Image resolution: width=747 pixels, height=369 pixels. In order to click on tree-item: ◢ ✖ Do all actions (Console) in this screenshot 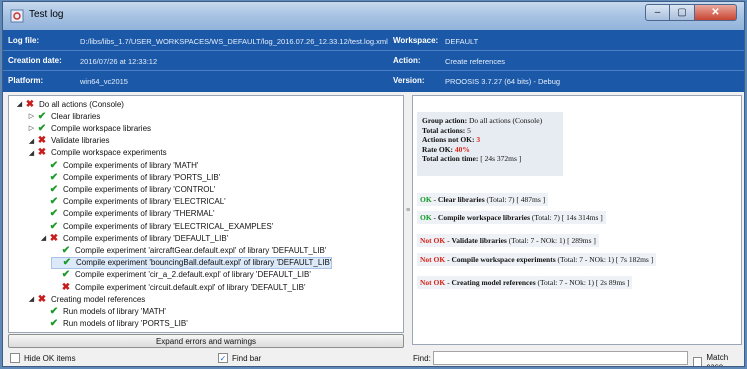, I will do `click(69, 104)`.